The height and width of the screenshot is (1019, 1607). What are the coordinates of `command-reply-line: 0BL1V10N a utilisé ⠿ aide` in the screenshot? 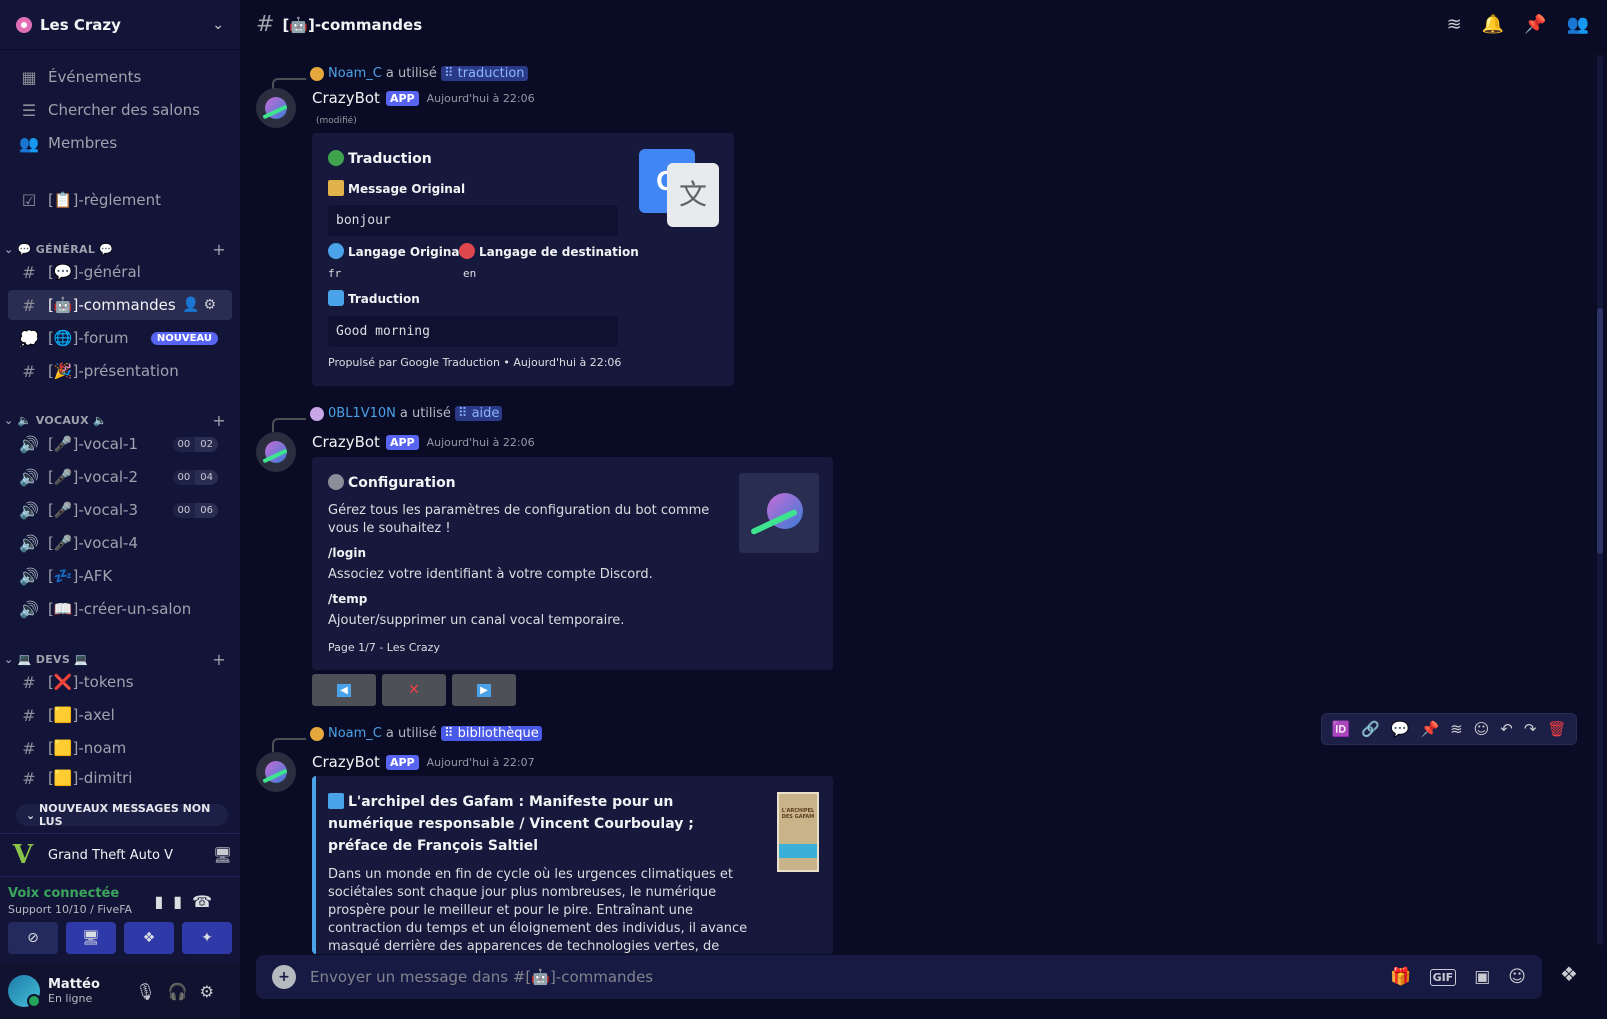 It's located at (406, 413).